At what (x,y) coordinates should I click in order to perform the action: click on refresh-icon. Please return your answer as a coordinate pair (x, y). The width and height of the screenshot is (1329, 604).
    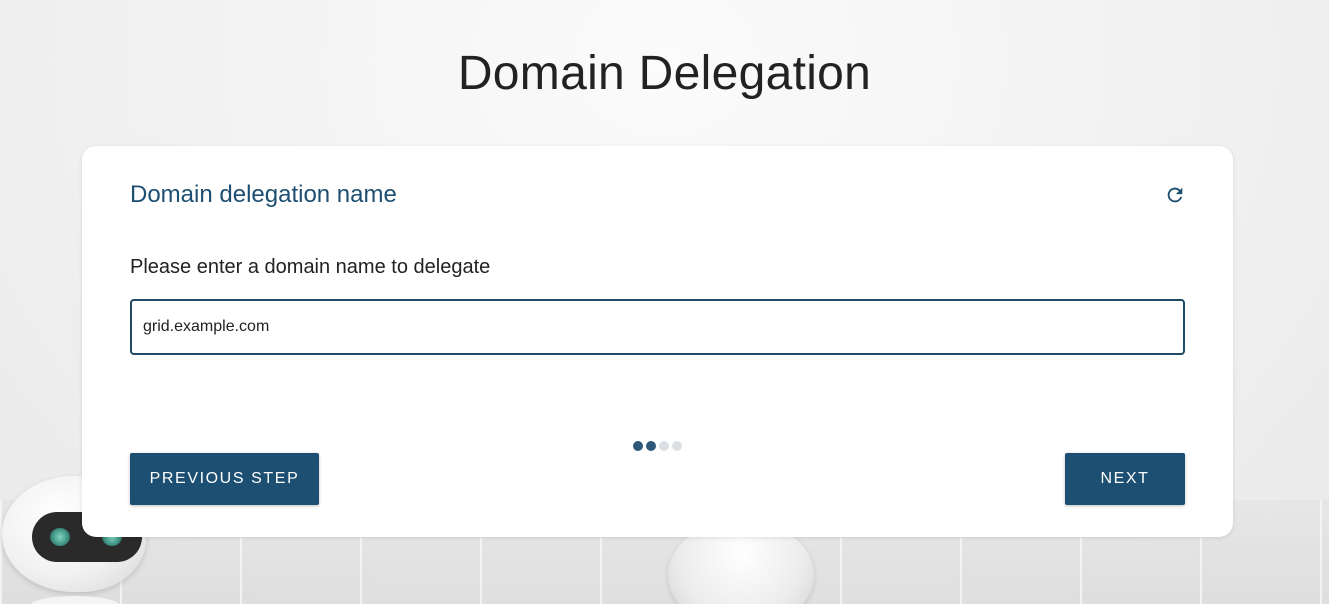
    Looking at the image, I should click on (1175, 195).